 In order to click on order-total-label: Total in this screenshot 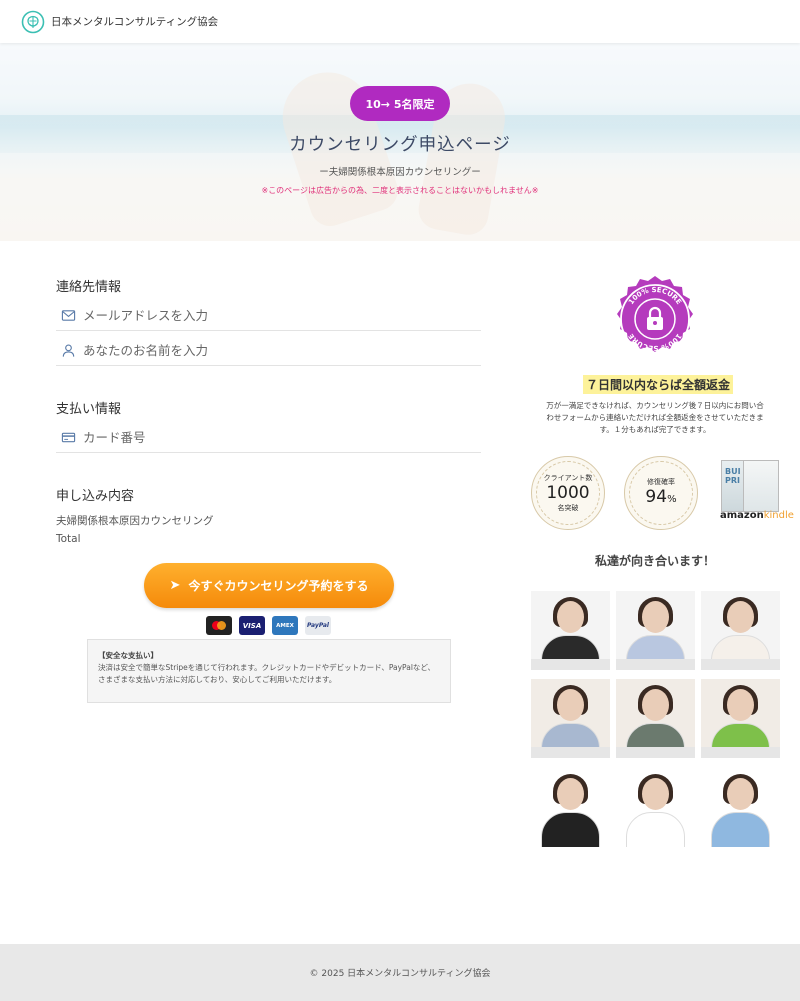, I will do `click(68, 539)`.